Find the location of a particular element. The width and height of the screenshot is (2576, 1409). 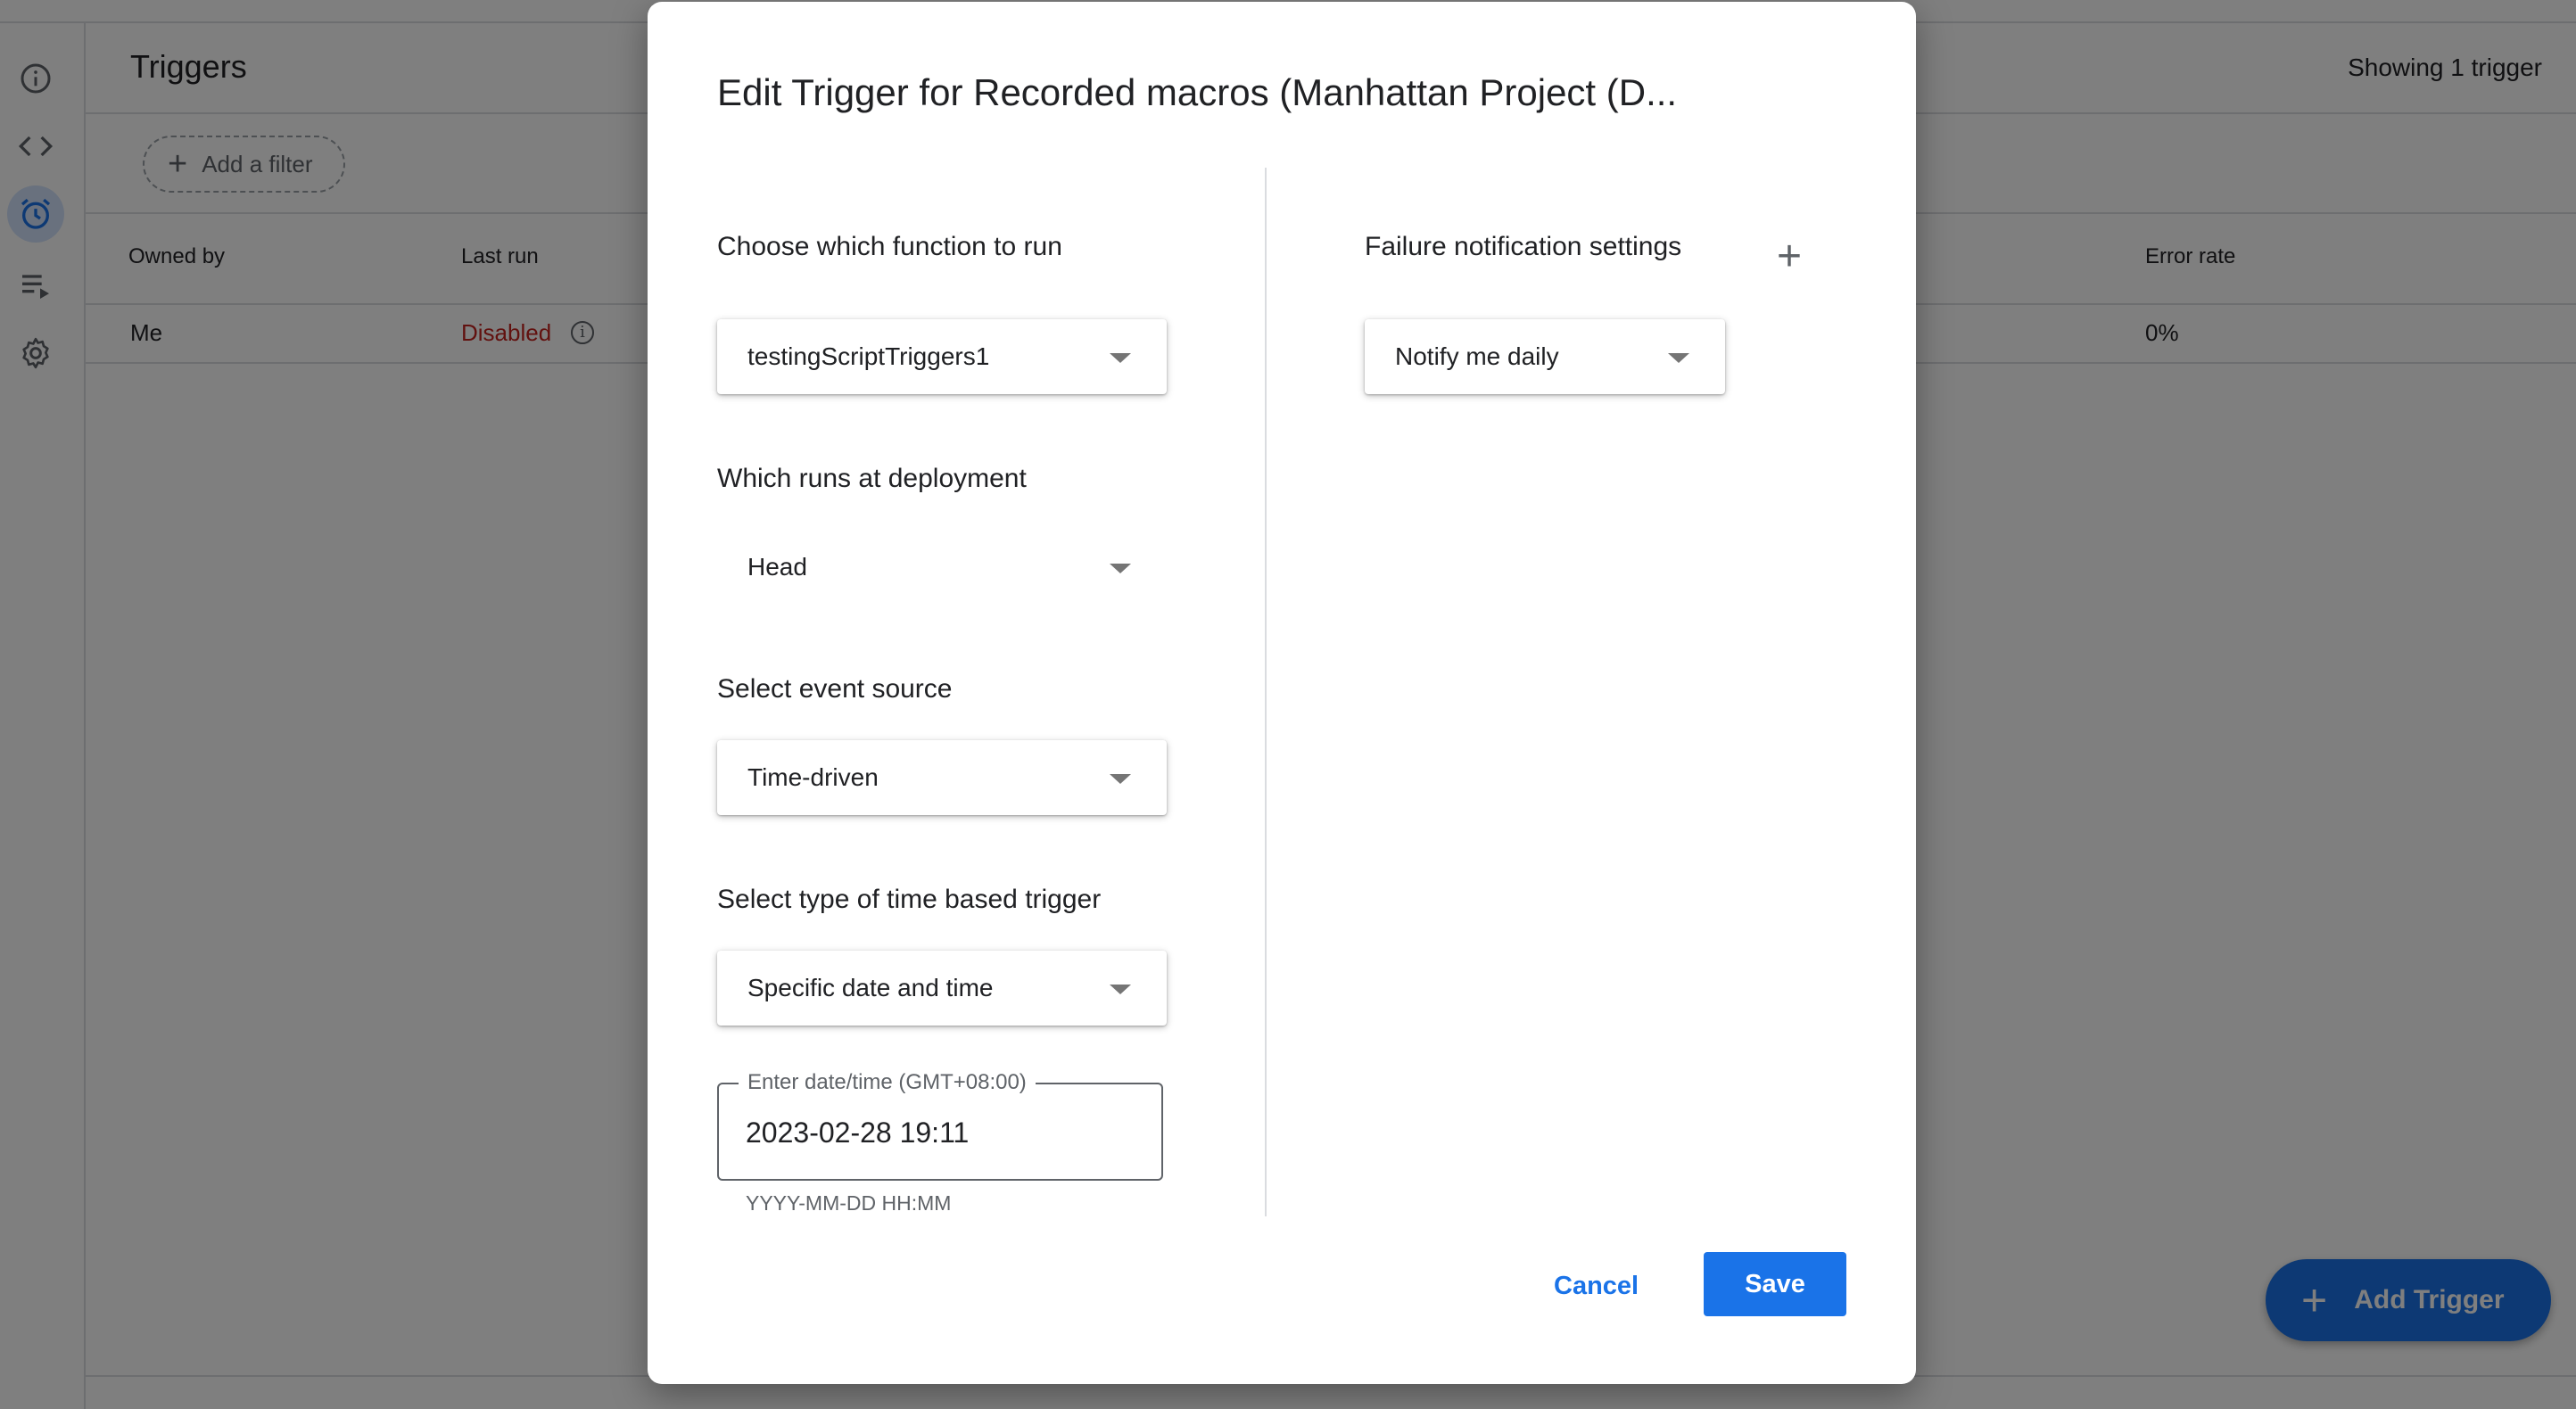

event-source-select-value: Time-driven is located at coordinates (813, 777).